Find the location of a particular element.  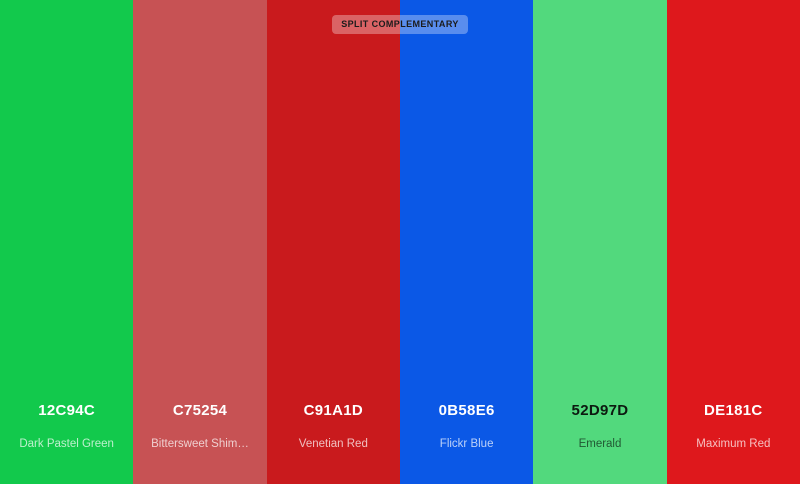

swatch-color-name: Maximum Red is located at coordinates (733, 444).